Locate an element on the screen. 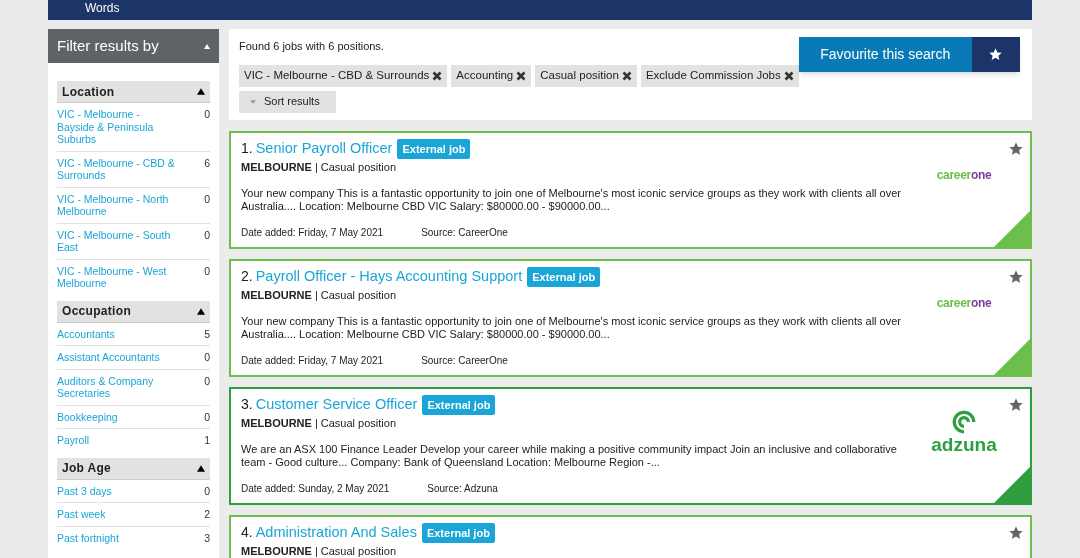 The image size is (1080, 558). filter-tag: Accounting is located at coordinates (491, 75).